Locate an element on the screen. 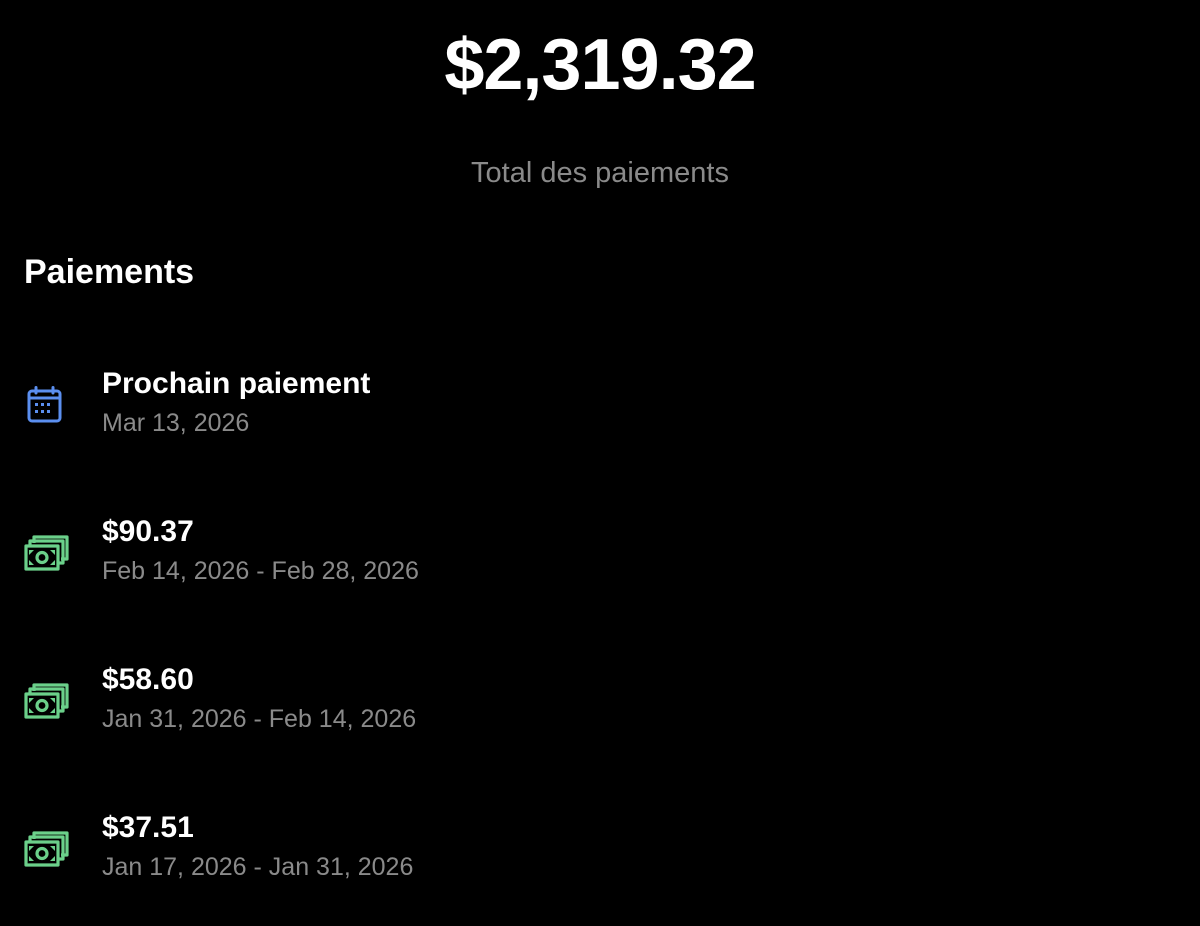 The height and width of the screenshot is (926, 1200). section-title-payments: Paiements is located at coordinates (109, 272).